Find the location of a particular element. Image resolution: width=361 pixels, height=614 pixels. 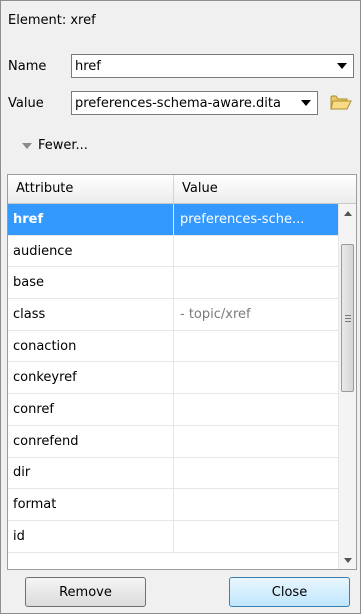

attribute-value-cell: - topic/xref is located at coordinates (256, 314).